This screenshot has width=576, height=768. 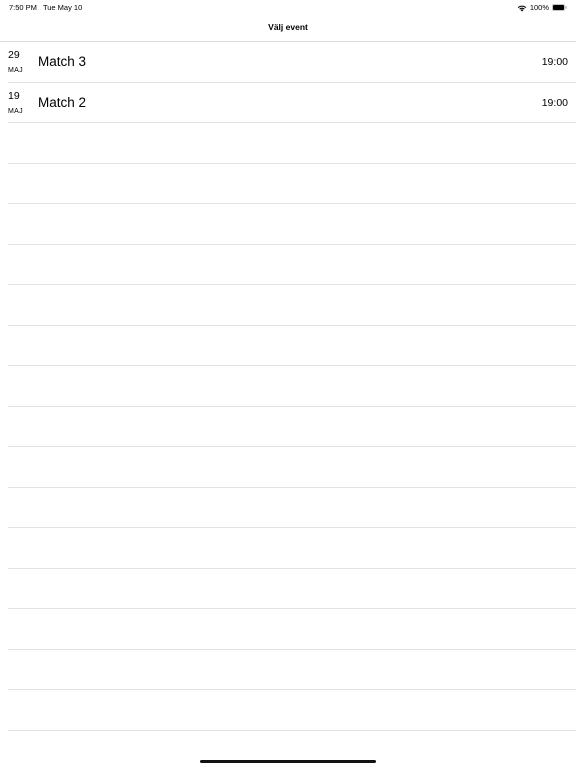 I want to click on status-bar: 7:50 PM Tue May 10 100%, so click(x=288, y=7).